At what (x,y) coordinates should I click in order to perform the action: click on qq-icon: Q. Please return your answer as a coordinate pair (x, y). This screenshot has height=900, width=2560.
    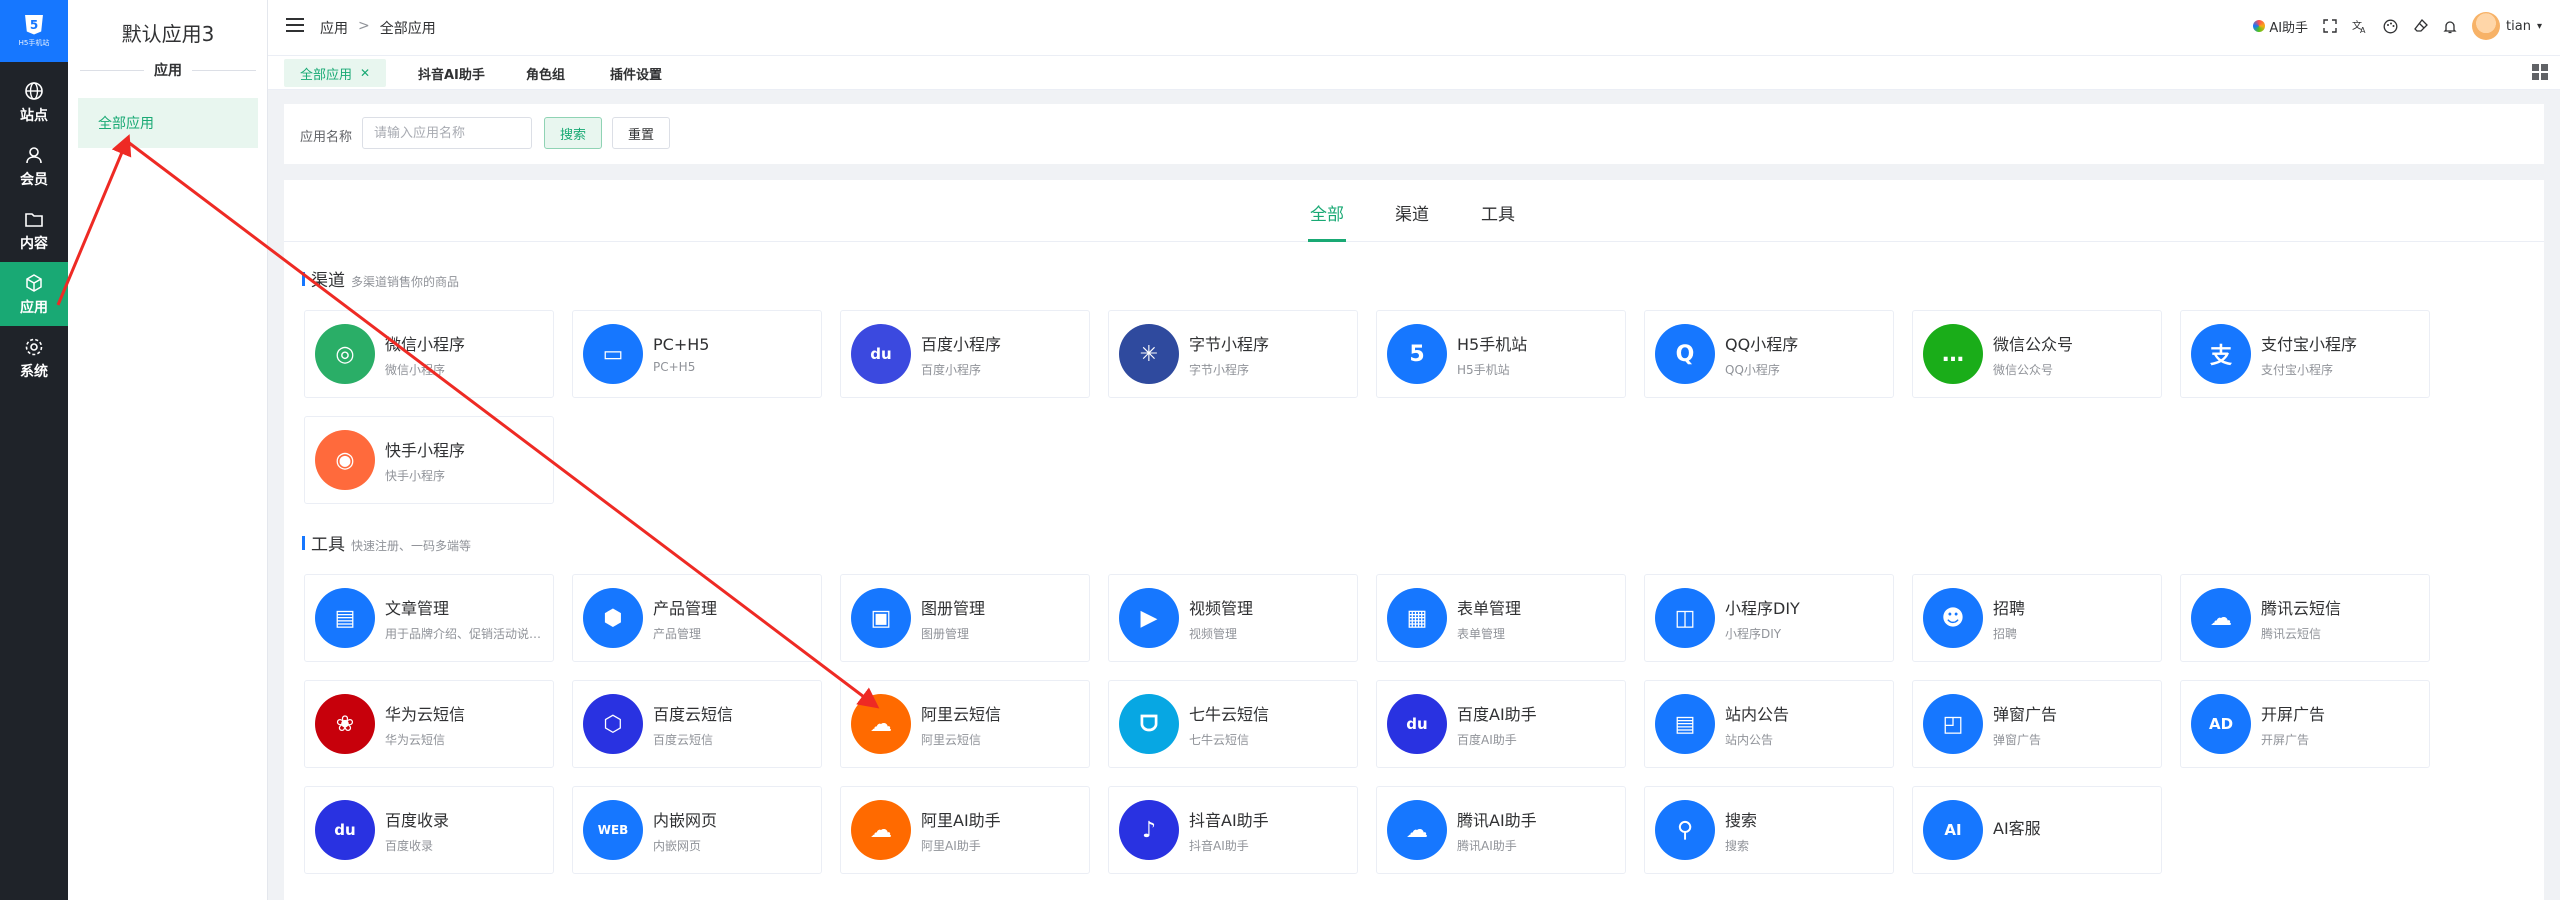
    Looking at the image, I should click on (1685, 354).